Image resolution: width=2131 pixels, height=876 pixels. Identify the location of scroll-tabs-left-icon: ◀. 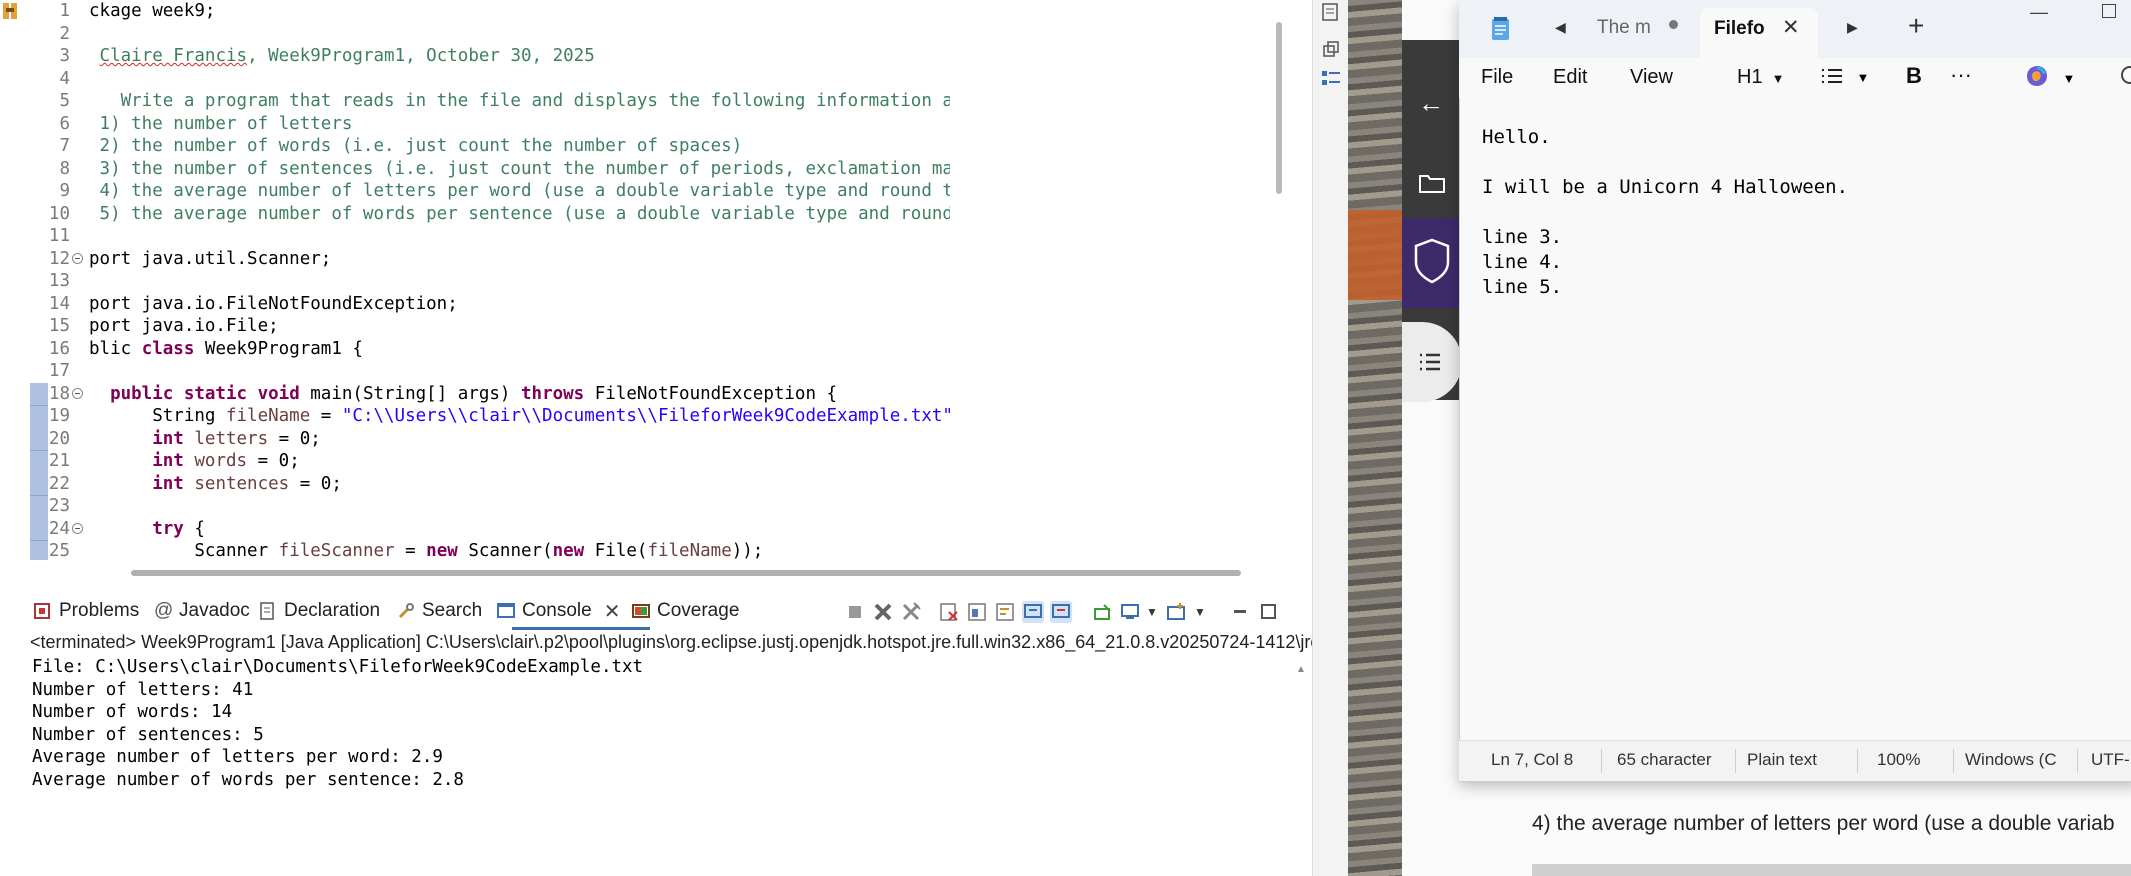
(1560, 27).